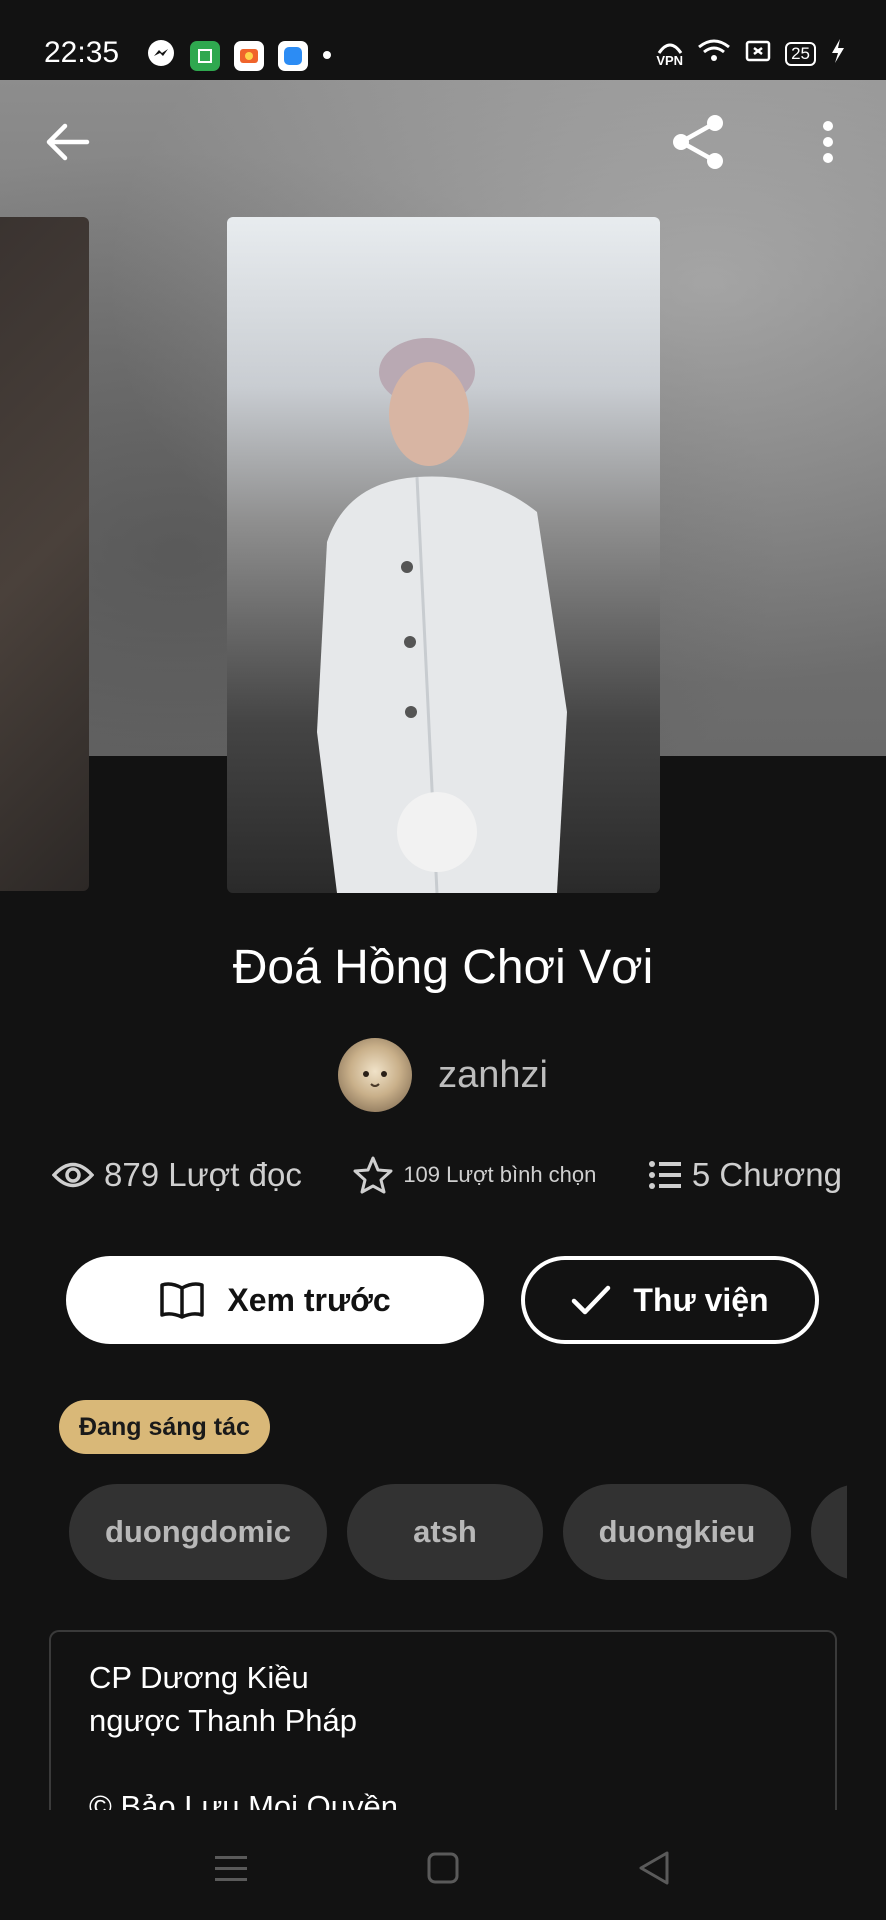 This screenshot has width=886, height=1920. I want to click on cover-figure-image, so click(442, 615).